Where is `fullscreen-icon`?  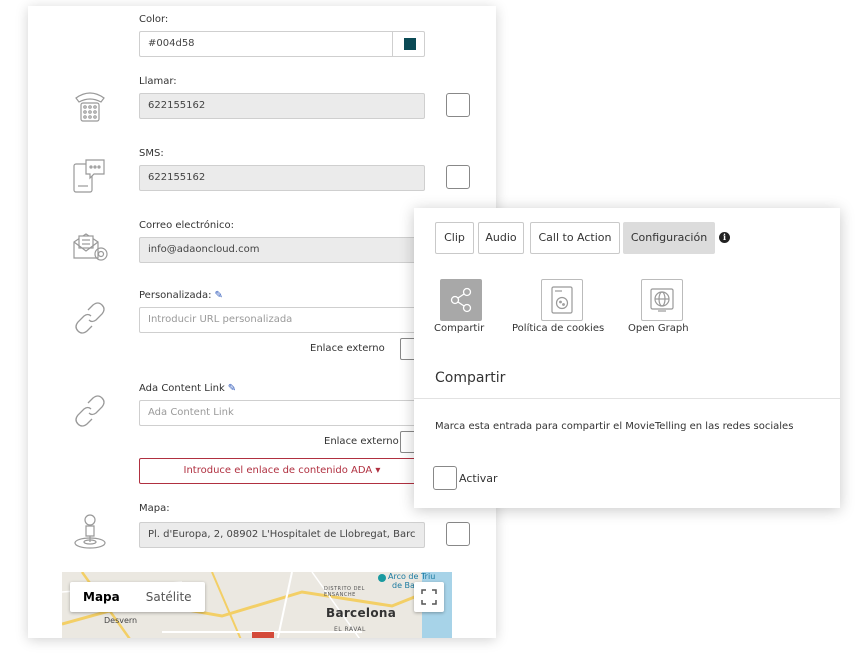 fullscreen-icon is located at coordinates (429, 597).